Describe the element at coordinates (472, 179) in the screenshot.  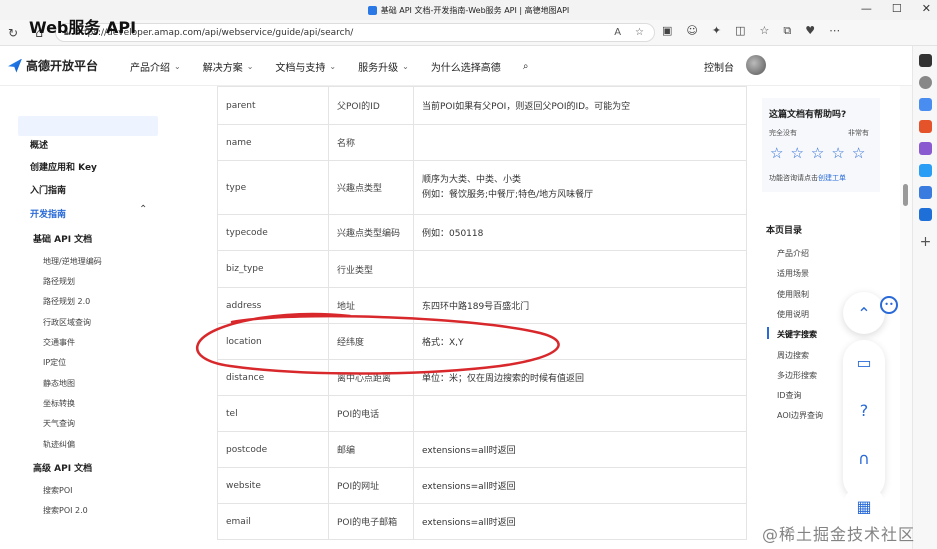
I see `param-desc-line: 顺序为大类、中类、小类` at that location.